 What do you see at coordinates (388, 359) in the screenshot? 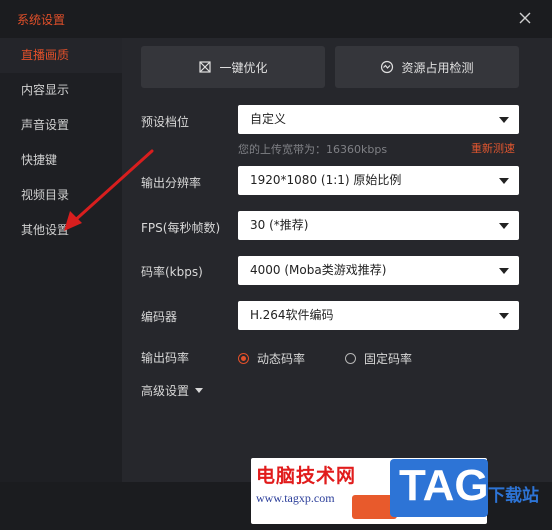
I see `fixed-bitrate-label: 固定码率` at bounding box center [388, 359].